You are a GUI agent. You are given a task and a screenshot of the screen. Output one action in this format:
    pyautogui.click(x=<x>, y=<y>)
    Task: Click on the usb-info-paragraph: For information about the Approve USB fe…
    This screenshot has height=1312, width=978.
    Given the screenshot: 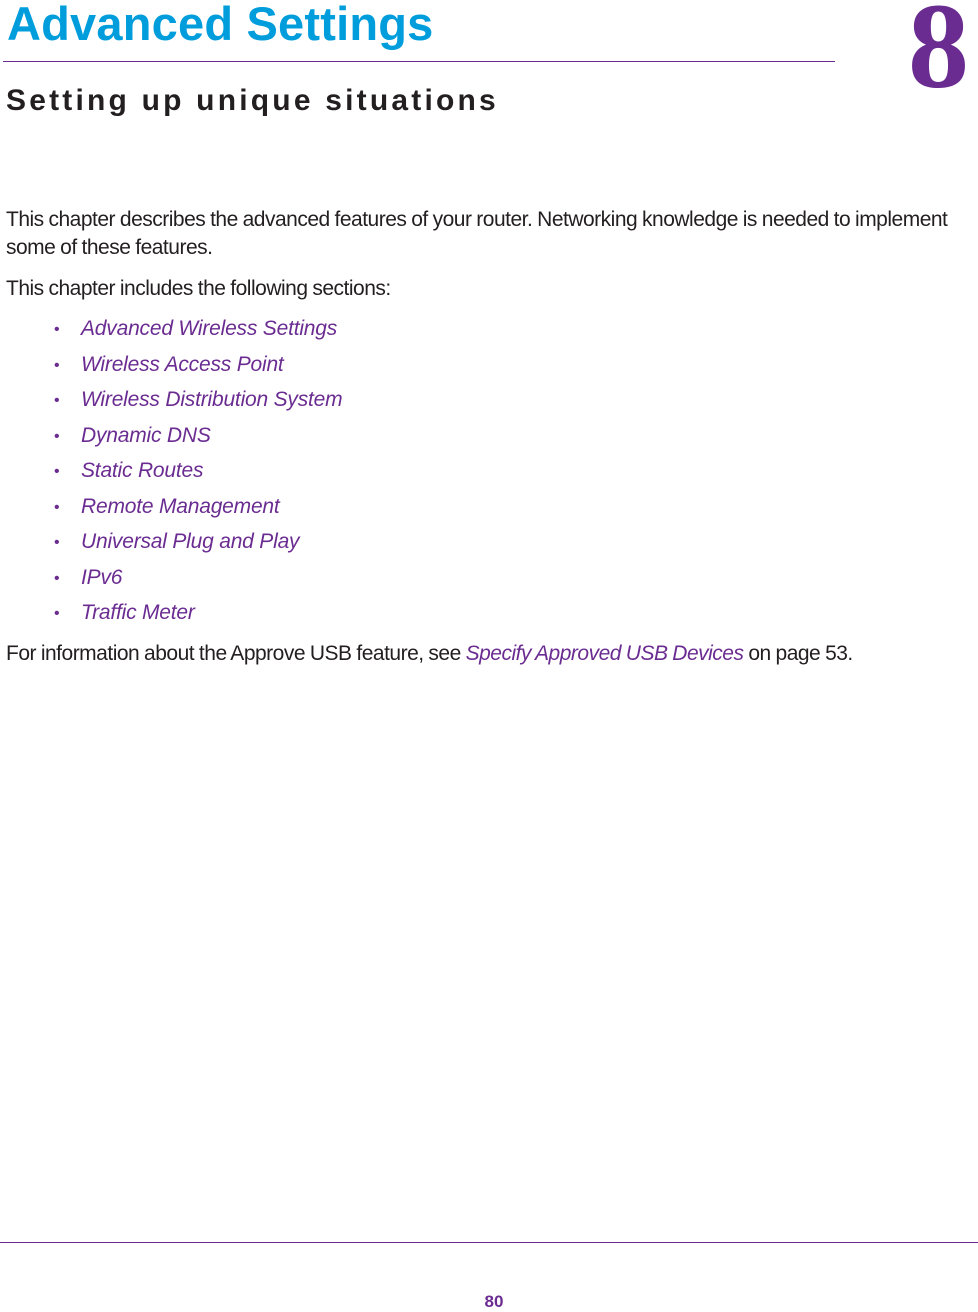 What is the action you would take?
    pyautogui.click(x=456, y=654)
    